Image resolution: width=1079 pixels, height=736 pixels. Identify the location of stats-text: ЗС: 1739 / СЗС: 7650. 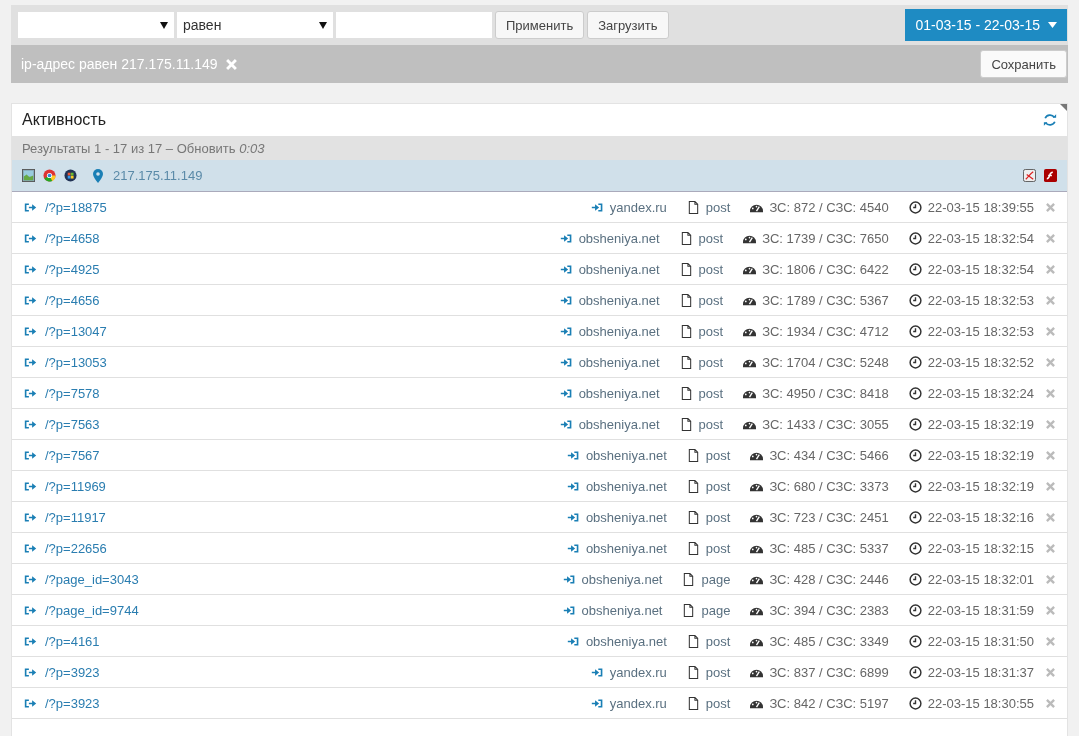
(825, 238).